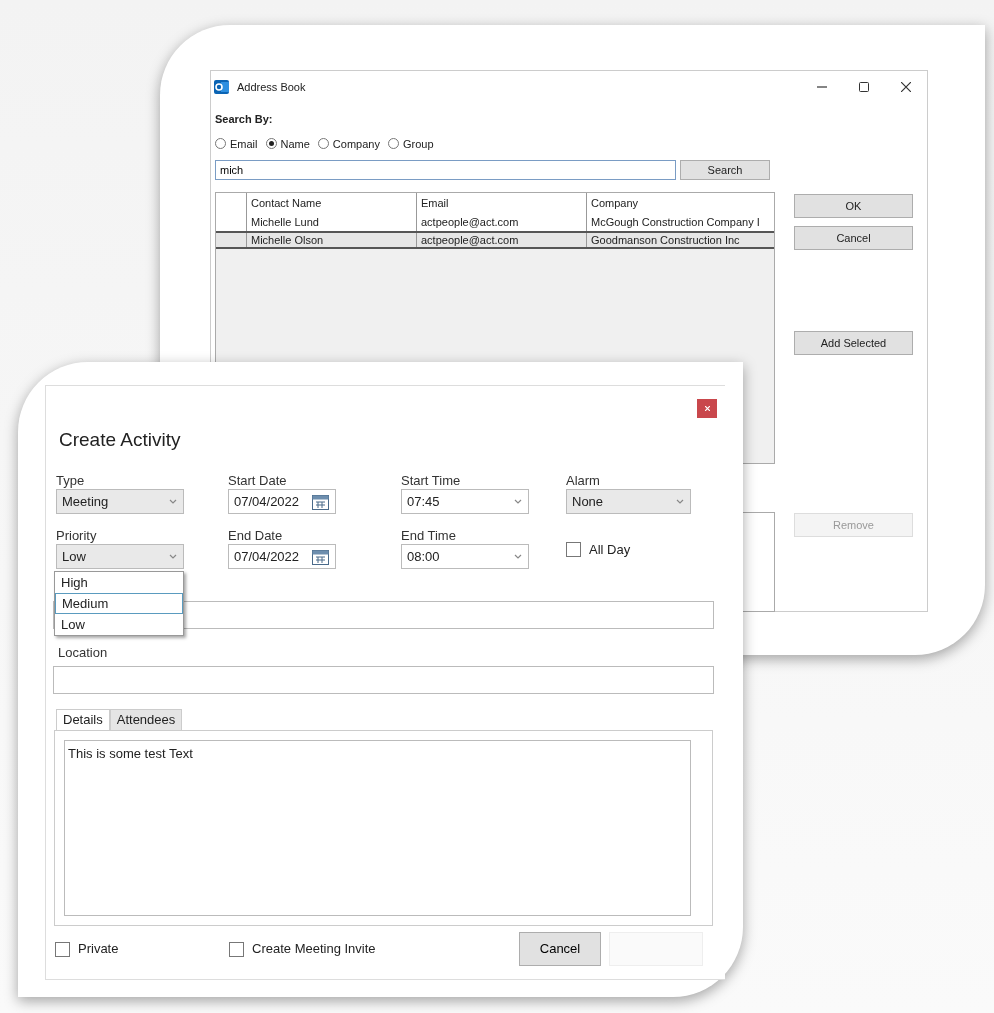 This screenshot has height=1013, width=994. I want to click on field-label: Start Time, so click(431, 480).